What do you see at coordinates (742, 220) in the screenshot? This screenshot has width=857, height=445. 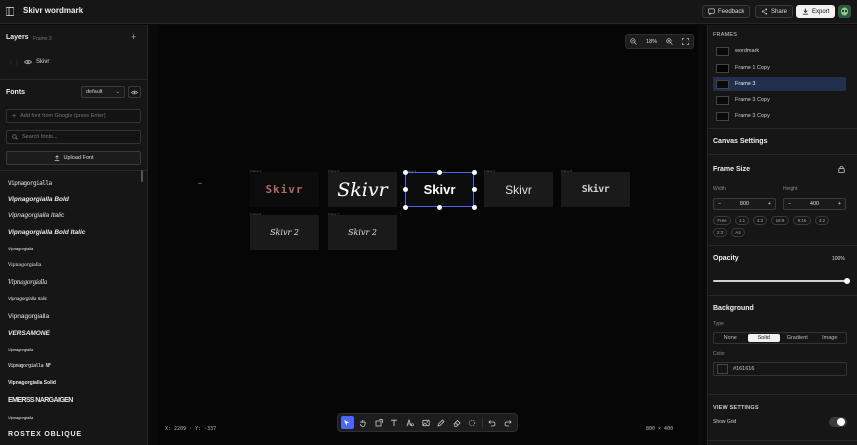 I see `preset-chip: 1:1` at bounding box center [742, 220].